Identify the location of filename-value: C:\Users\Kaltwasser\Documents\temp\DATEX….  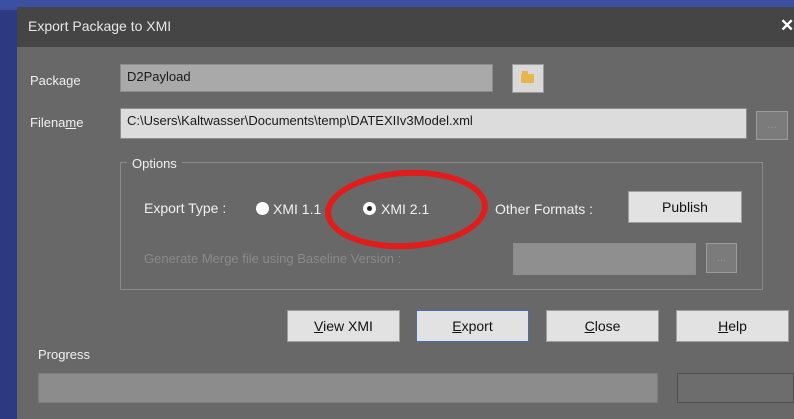
(300, 120).